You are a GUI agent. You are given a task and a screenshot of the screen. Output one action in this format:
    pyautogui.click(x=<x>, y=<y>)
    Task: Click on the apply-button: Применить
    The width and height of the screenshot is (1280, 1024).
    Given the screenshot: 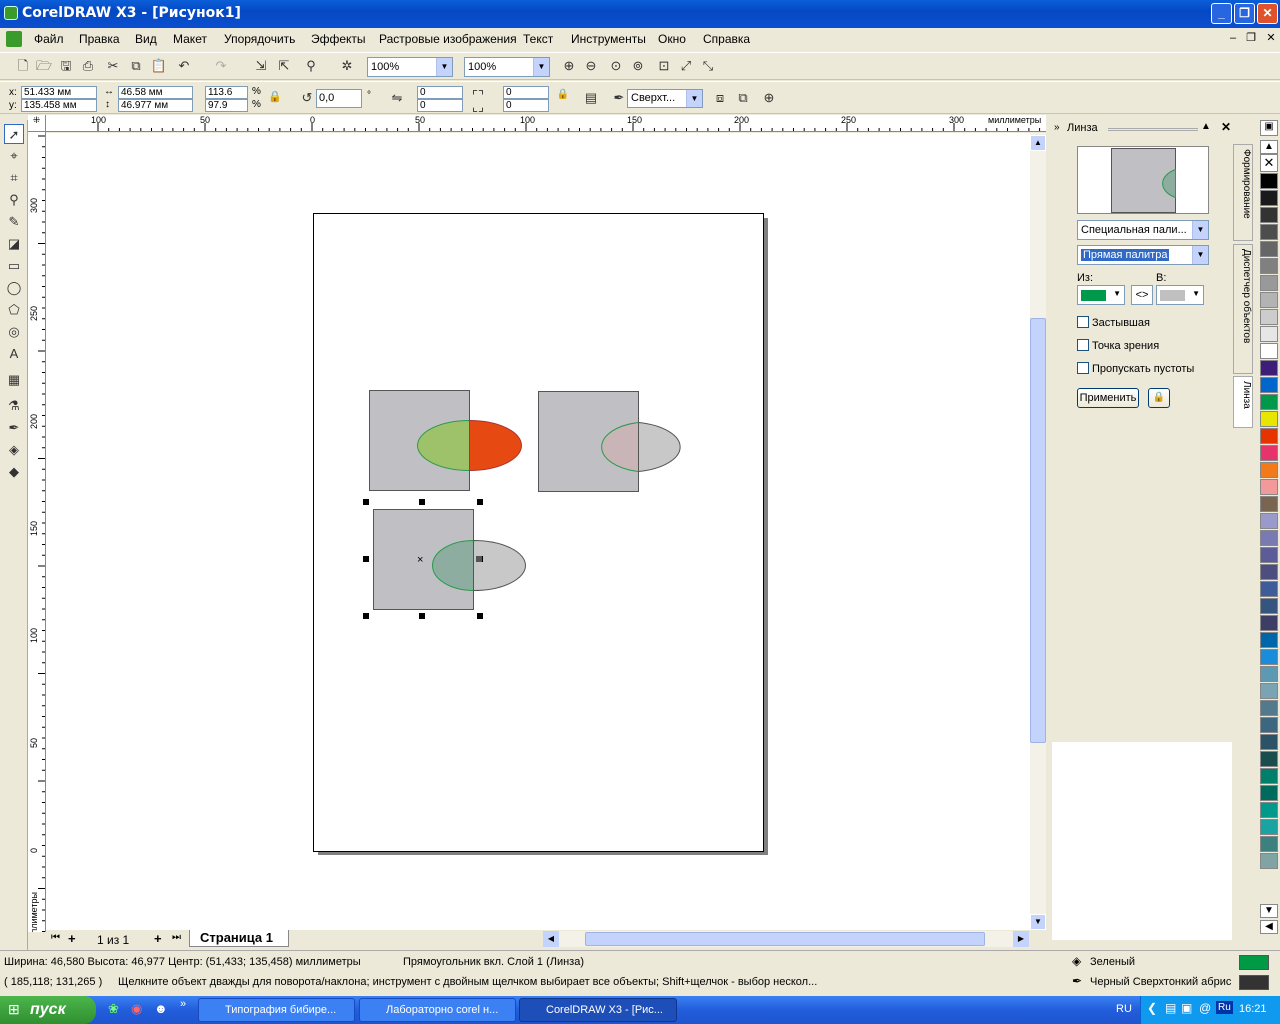 What is the action you would take?
    pyautogui.click(x=1108, y=398)
    